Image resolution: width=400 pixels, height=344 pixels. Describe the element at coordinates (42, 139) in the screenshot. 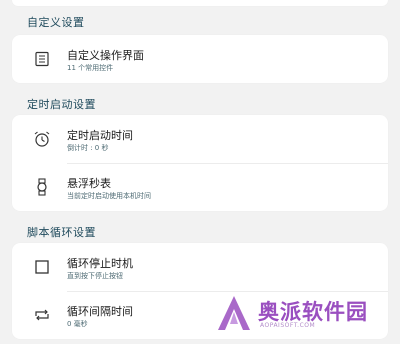

I see `alarm-clock-icon` at that location.